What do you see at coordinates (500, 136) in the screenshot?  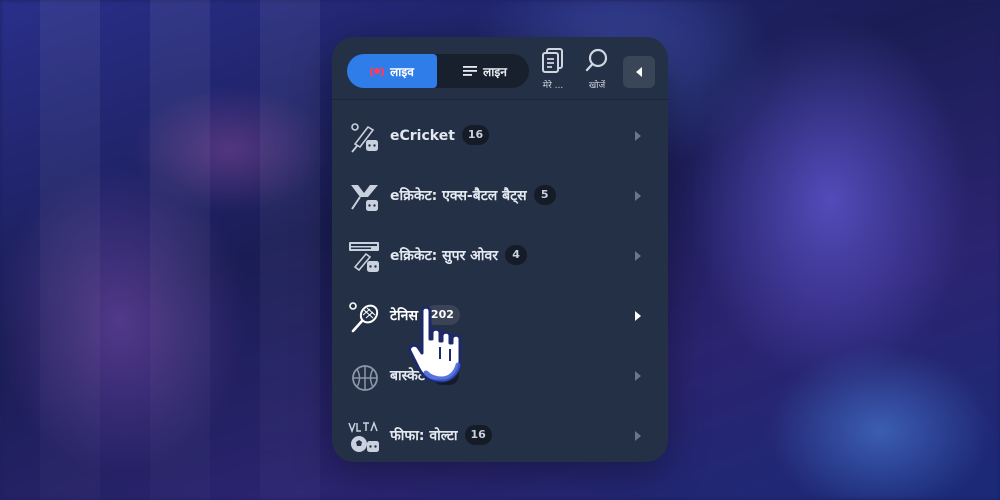 I see `sport-row-ecricket: eCricket 16` at bounding box center [500, 136].